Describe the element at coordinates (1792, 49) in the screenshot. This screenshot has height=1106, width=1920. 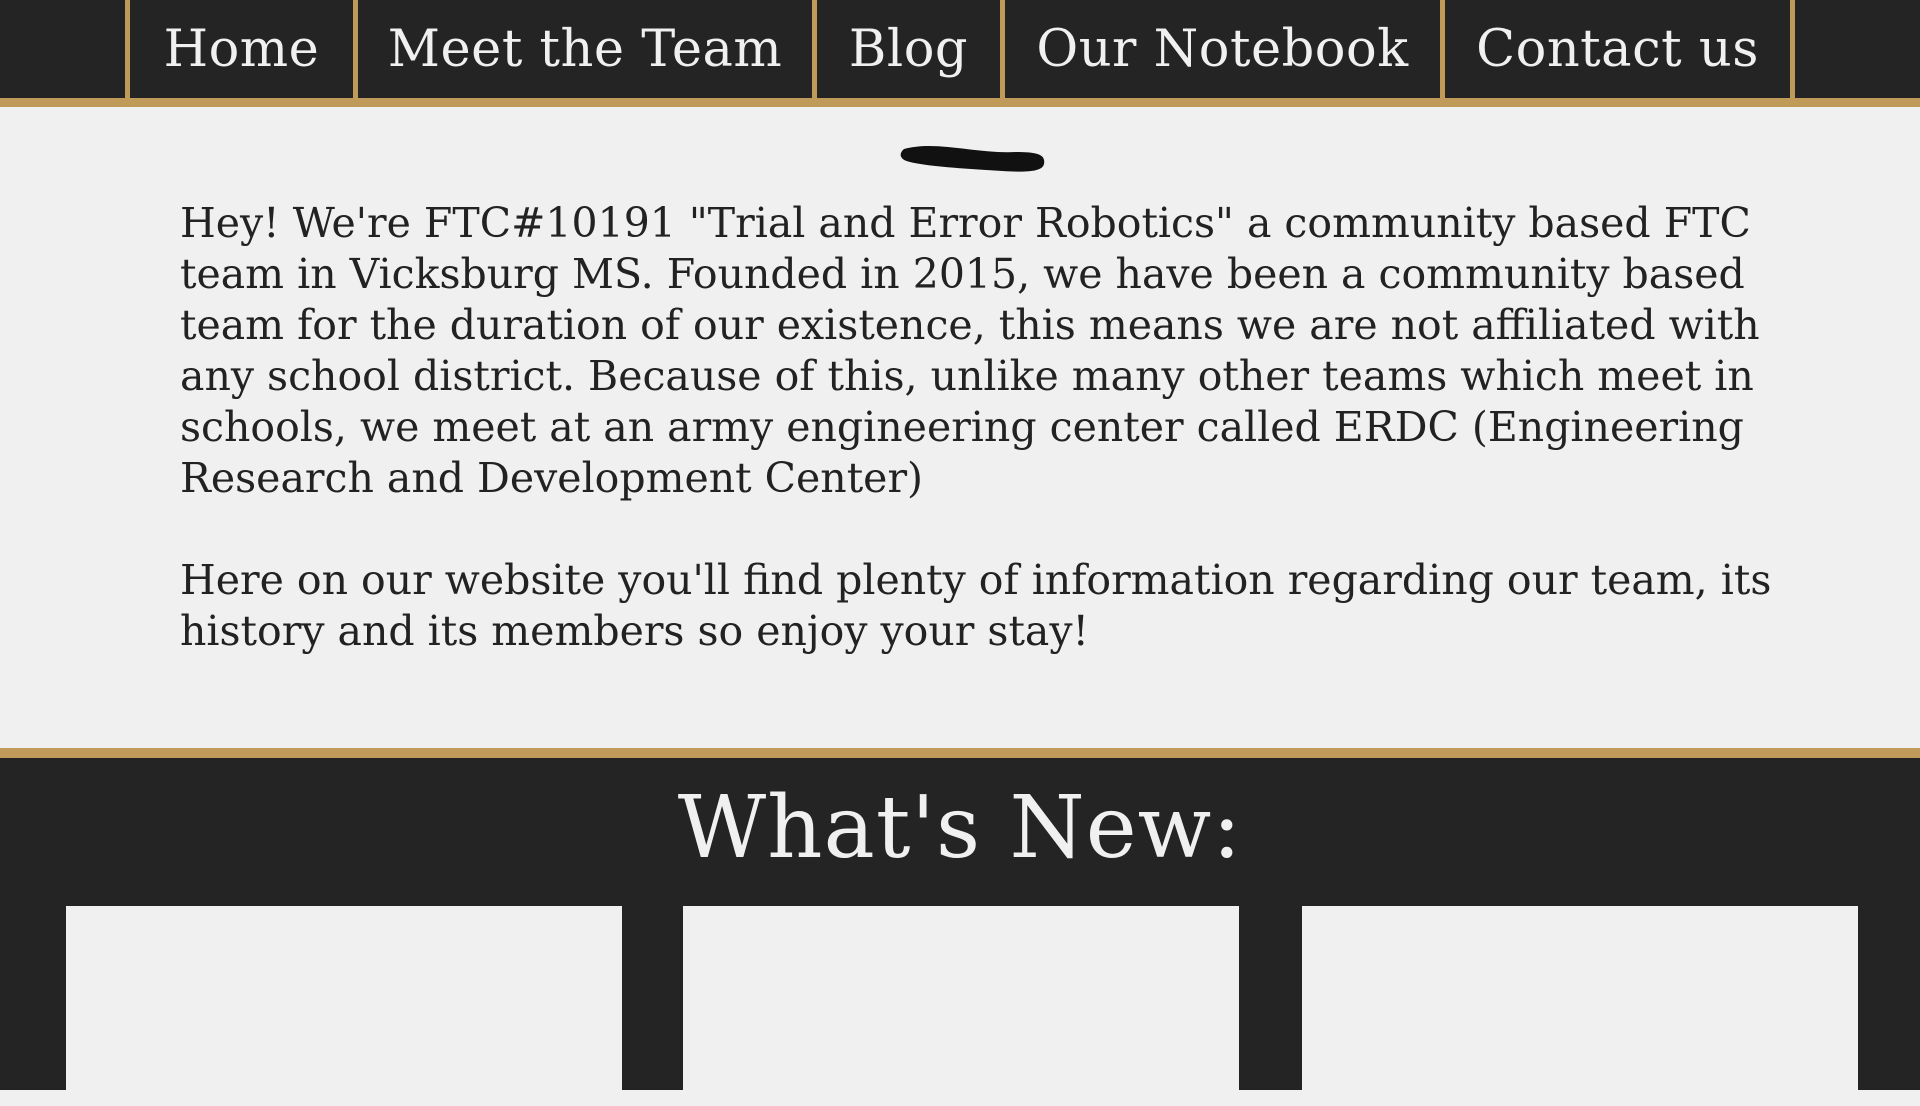
I see `nav-separator` at that location.